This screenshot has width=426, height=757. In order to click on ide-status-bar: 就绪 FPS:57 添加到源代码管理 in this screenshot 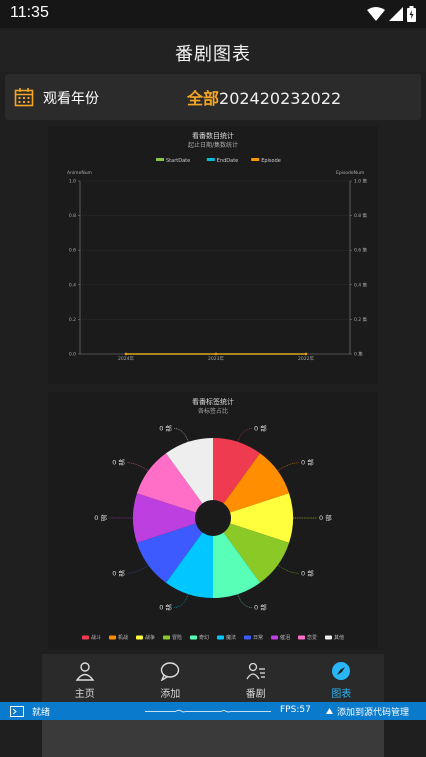, I will do `click(213, 711)`.